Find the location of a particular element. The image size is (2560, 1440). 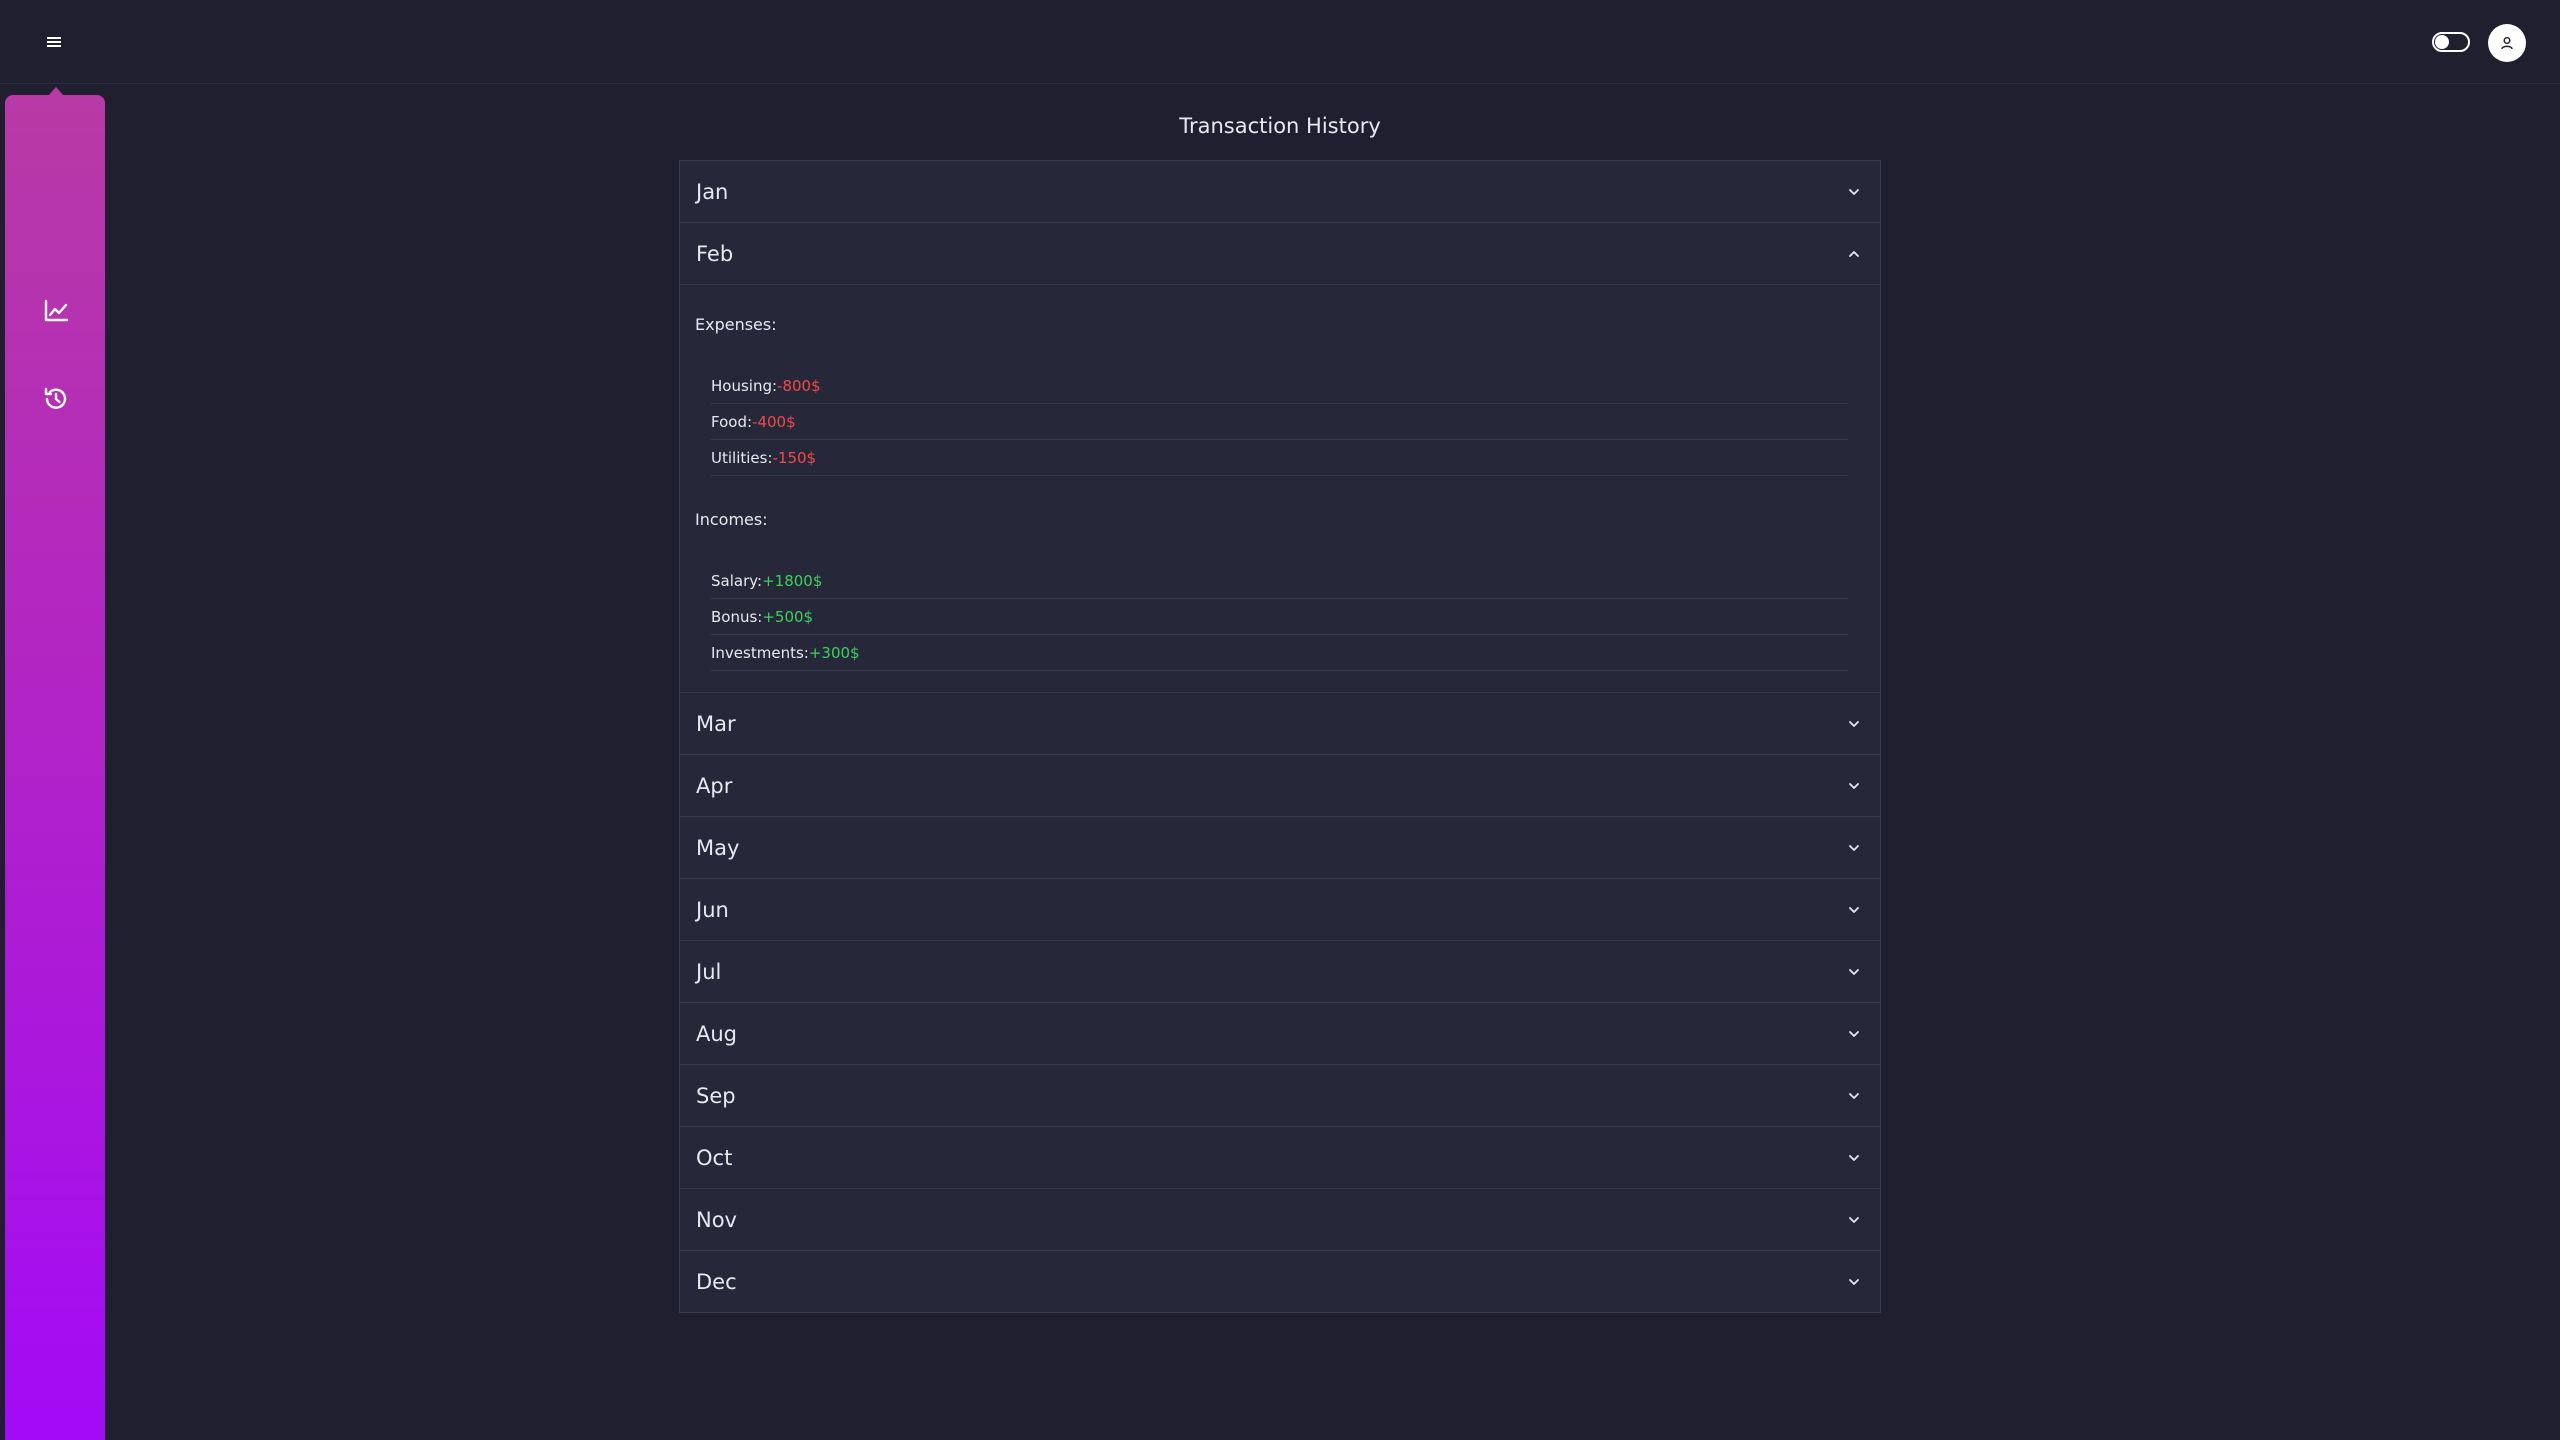

sidebar-pointer is located at coordinates (56, 91).